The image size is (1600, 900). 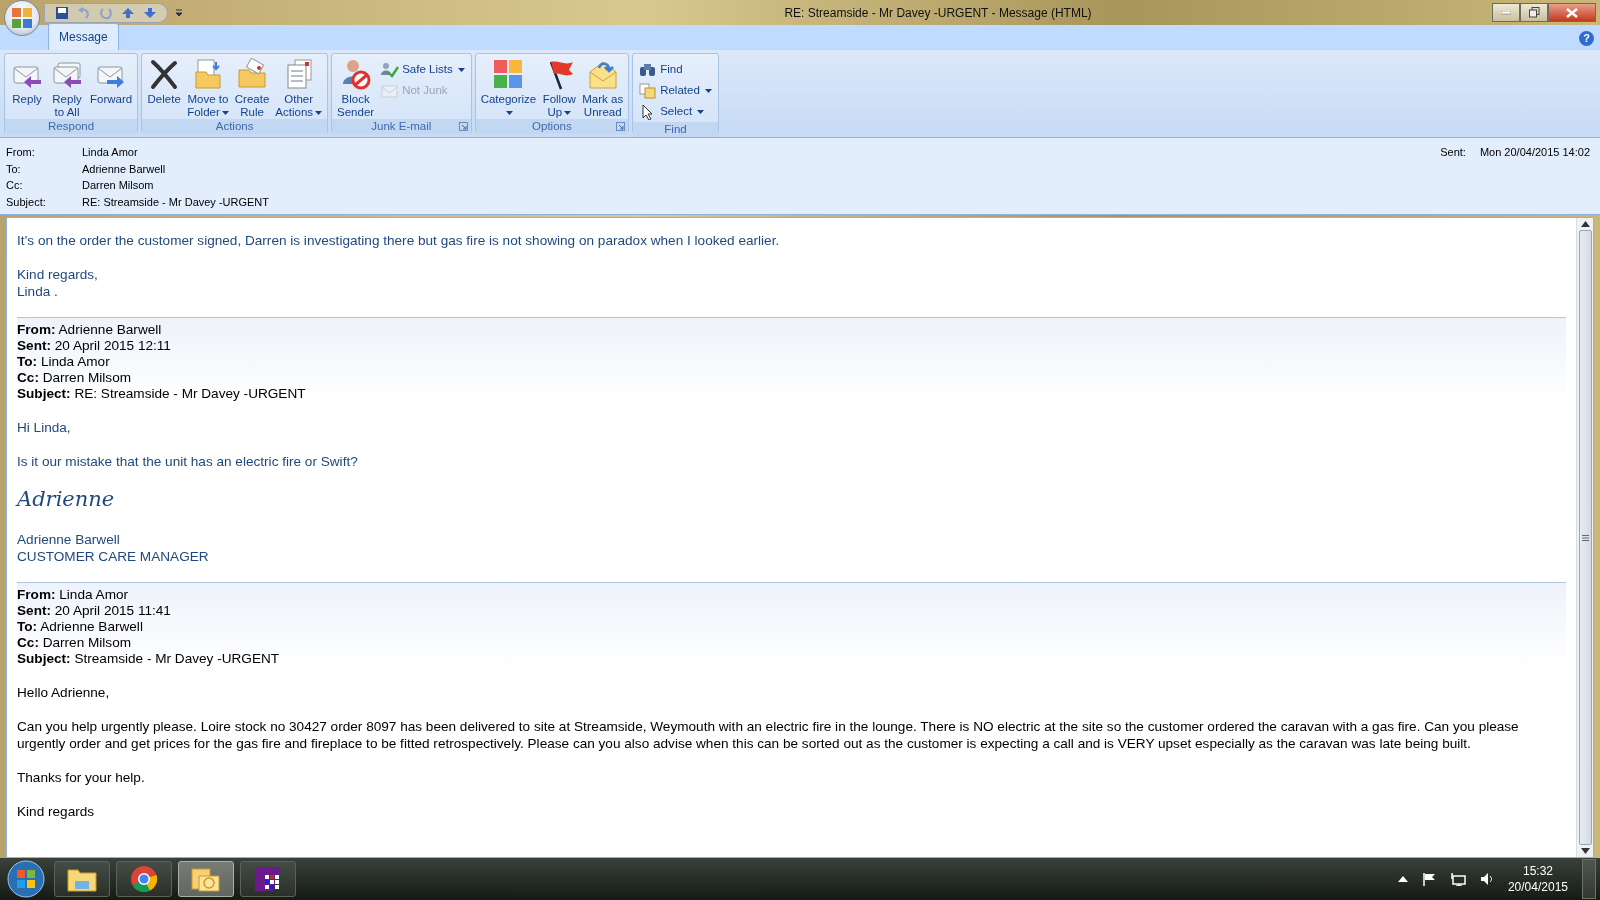 I want to click on colored-squares-icon, so click(x=508, y=74).